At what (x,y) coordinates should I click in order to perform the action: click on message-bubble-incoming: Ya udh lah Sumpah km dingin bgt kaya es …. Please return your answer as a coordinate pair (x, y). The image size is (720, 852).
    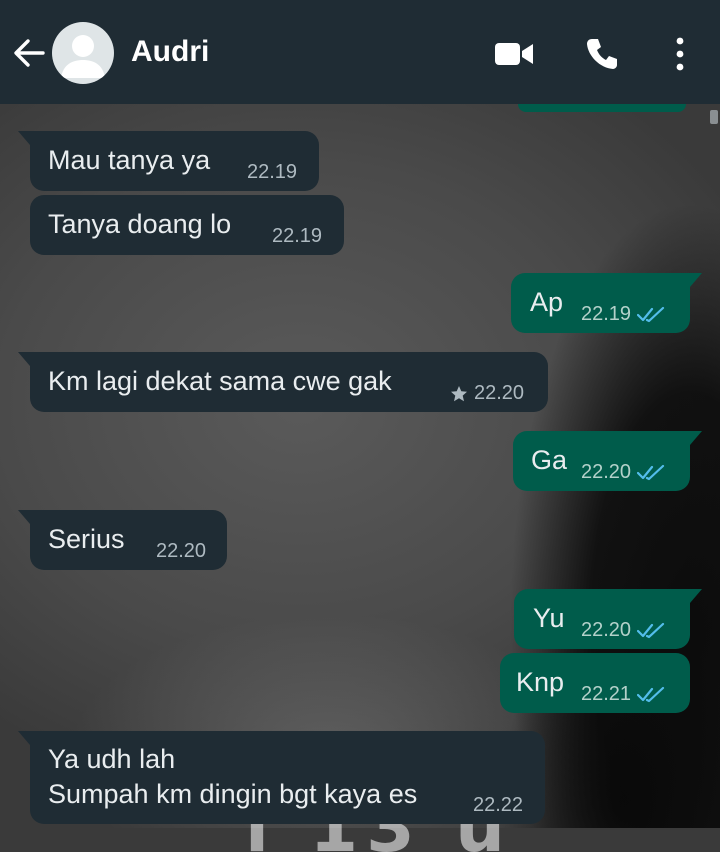
    Looking at the image, I should click on (281, 777).